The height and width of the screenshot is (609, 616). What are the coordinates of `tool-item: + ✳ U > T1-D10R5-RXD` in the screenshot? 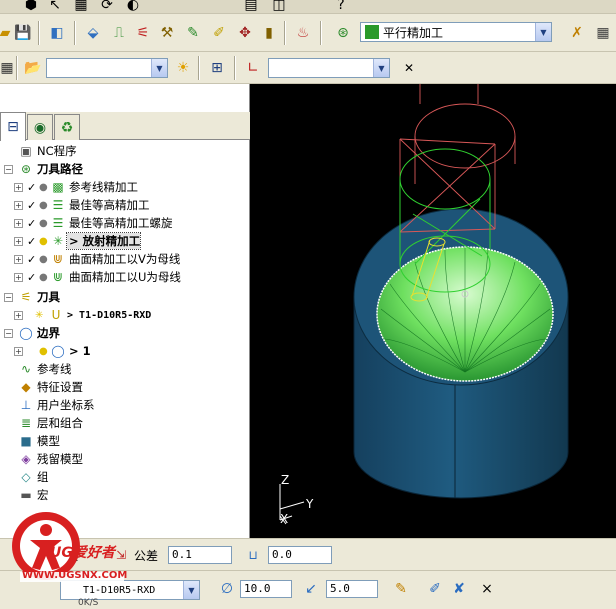 It's located at (82, 315).